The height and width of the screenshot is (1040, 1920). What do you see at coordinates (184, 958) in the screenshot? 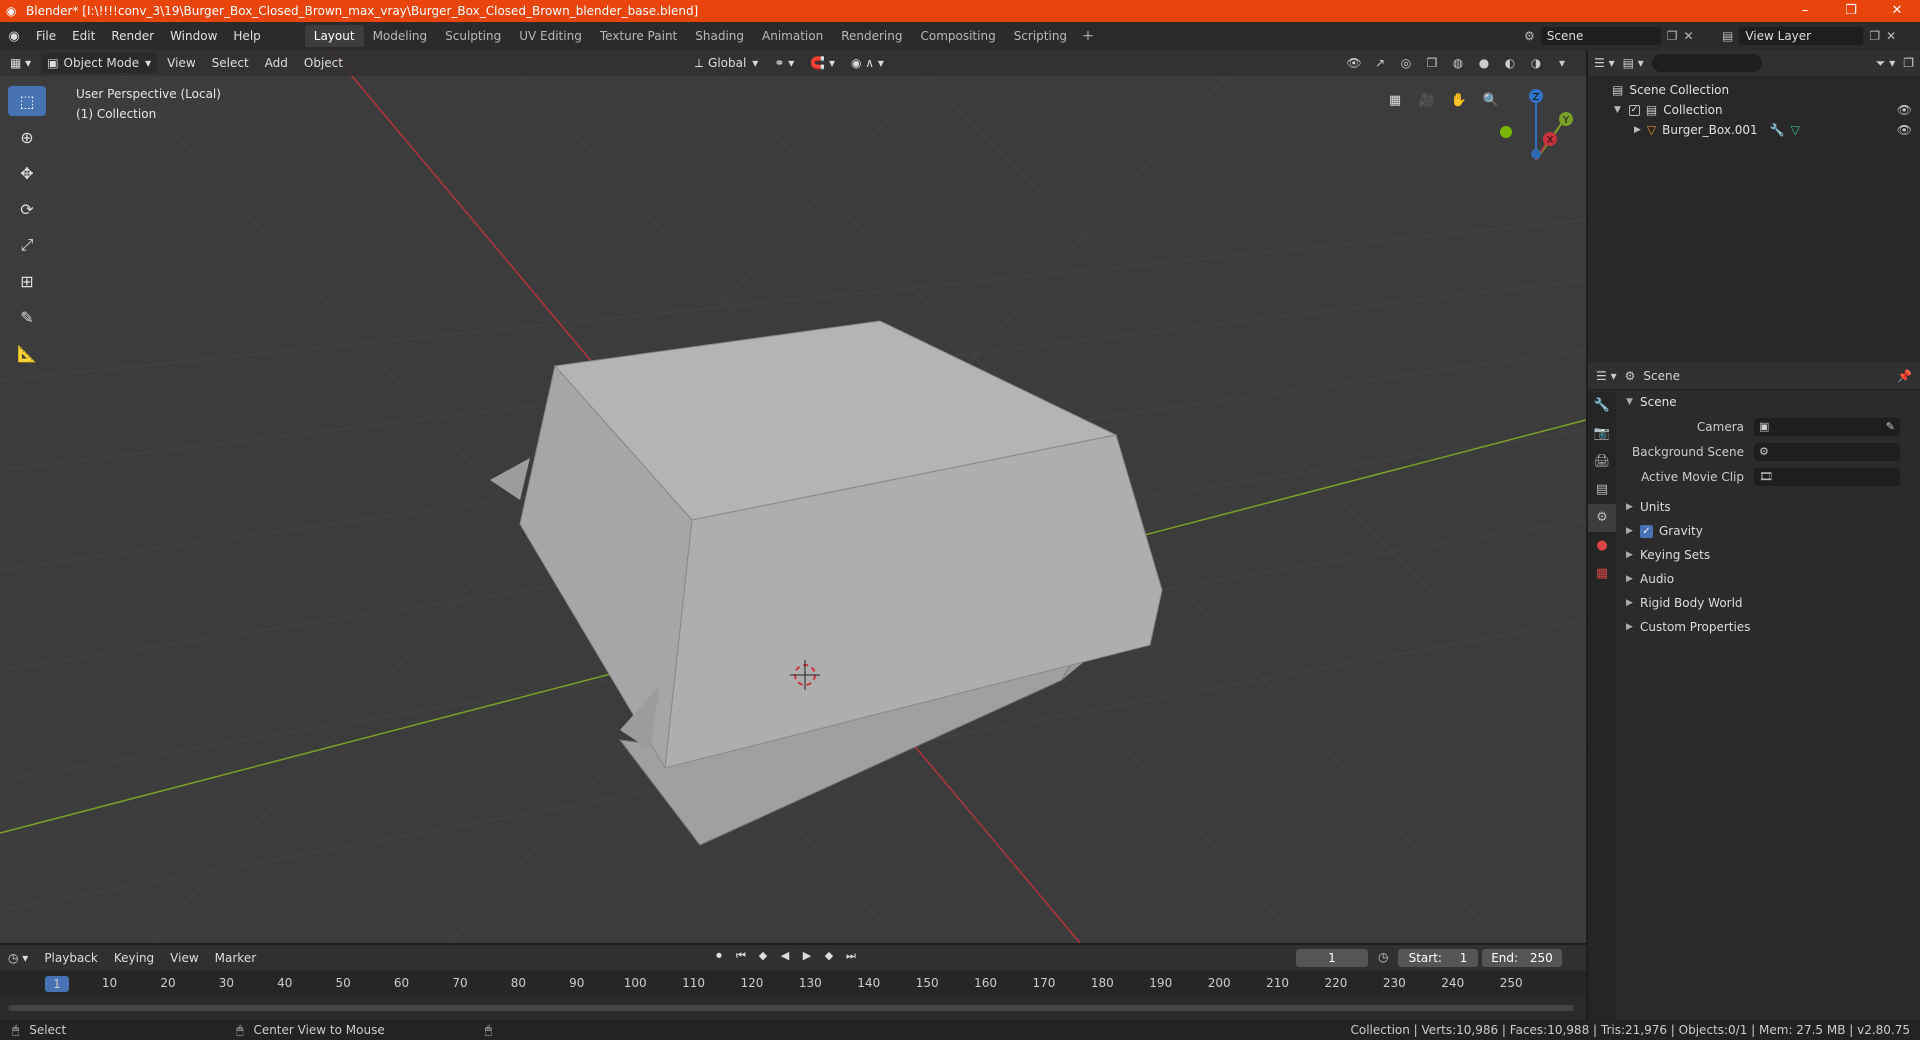
I see `timeline-menu-view: View` at bounding box center [184, 958].